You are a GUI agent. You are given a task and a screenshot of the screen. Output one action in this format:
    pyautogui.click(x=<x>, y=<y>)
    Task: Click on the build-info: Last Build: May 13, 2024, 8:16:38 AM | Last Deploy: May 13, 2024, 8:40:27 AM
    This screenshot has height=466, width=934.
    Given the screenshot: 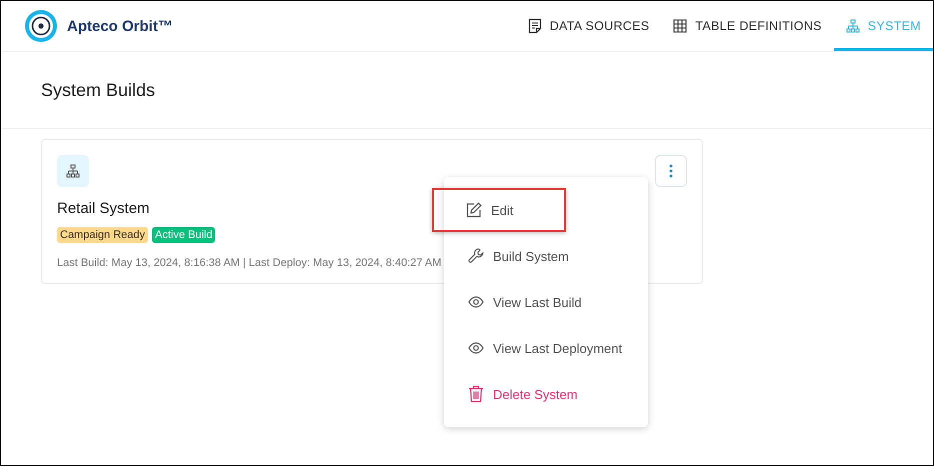 What is the action you would take?
    pyautogui.click(x=249, y=263)
    